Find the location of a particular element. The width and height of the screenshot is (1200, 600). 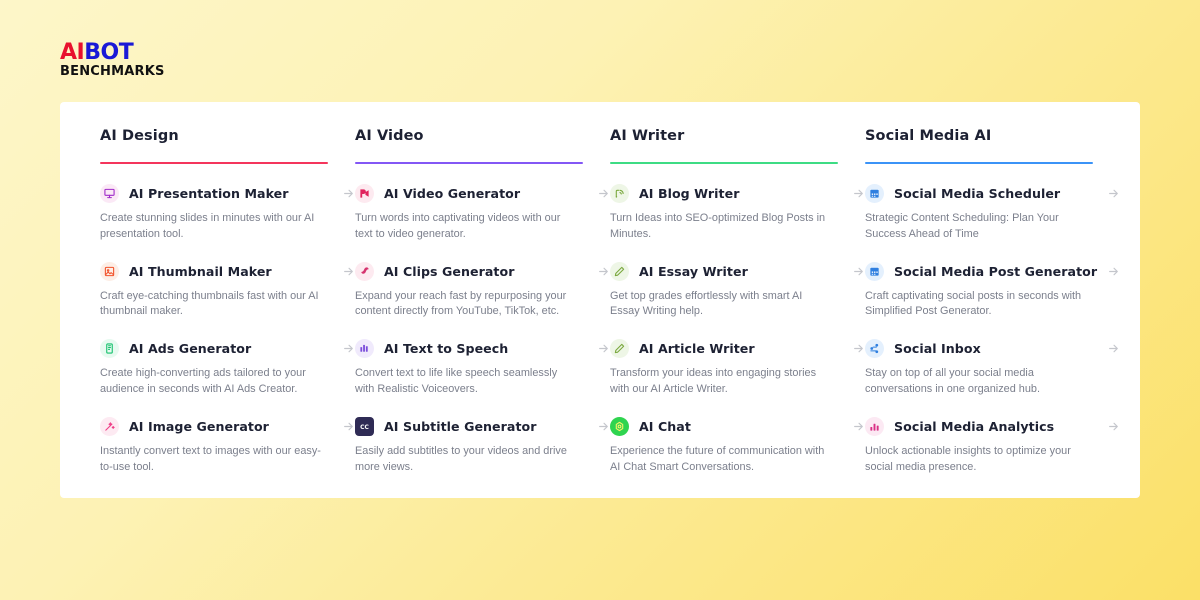

tool-item-row: AI Thumbnail Maker is located at coordinates (227, 271).